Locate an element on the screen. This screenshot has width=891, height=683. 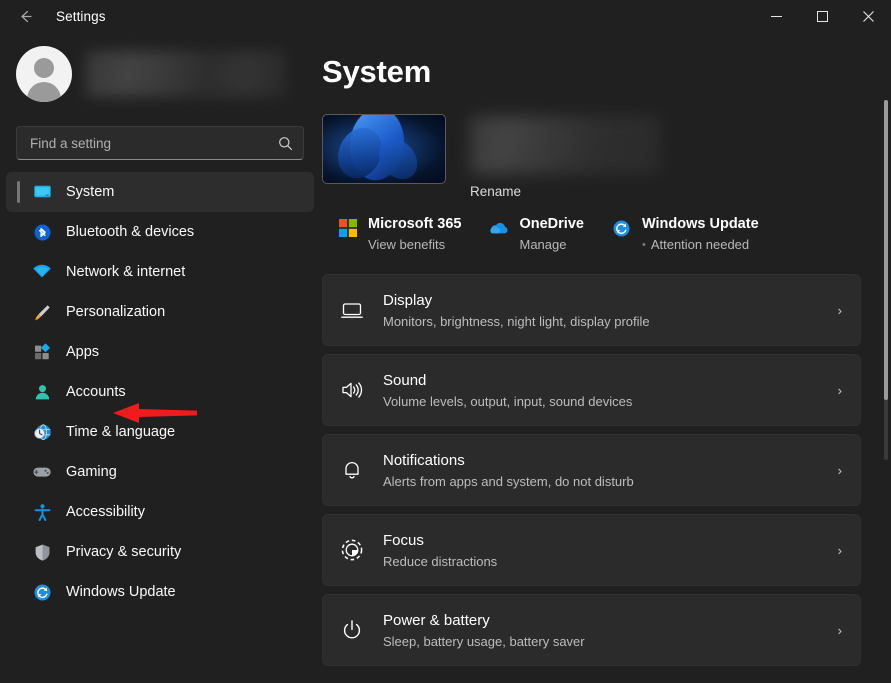
sidebar-item-label: System is located at coordinates (90, 192).